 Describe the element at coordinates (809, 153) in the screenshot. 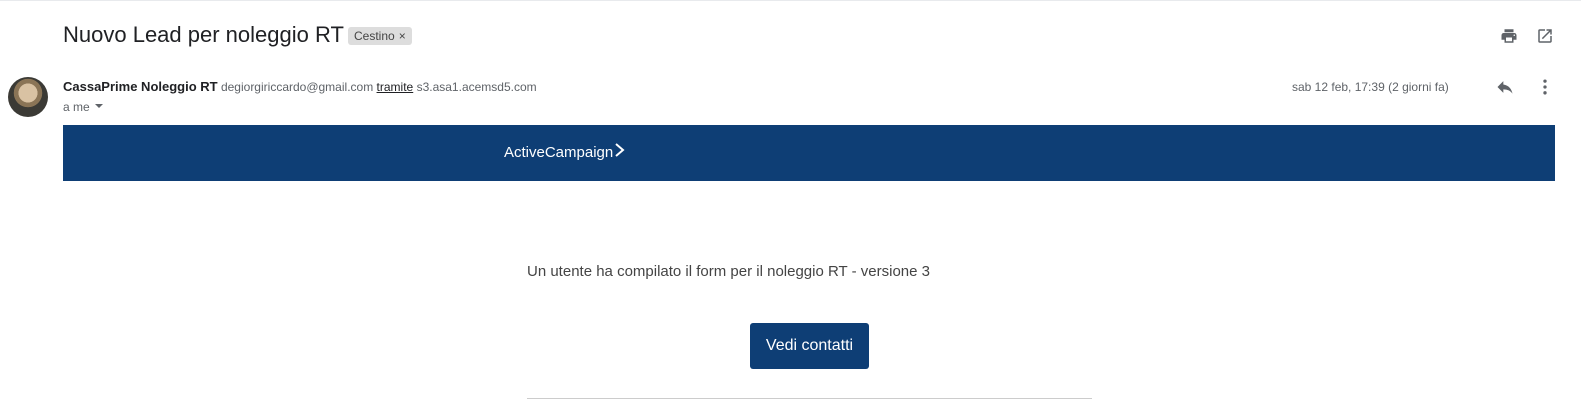

I see `email-header-banner: ActiveCampaign` at that location.